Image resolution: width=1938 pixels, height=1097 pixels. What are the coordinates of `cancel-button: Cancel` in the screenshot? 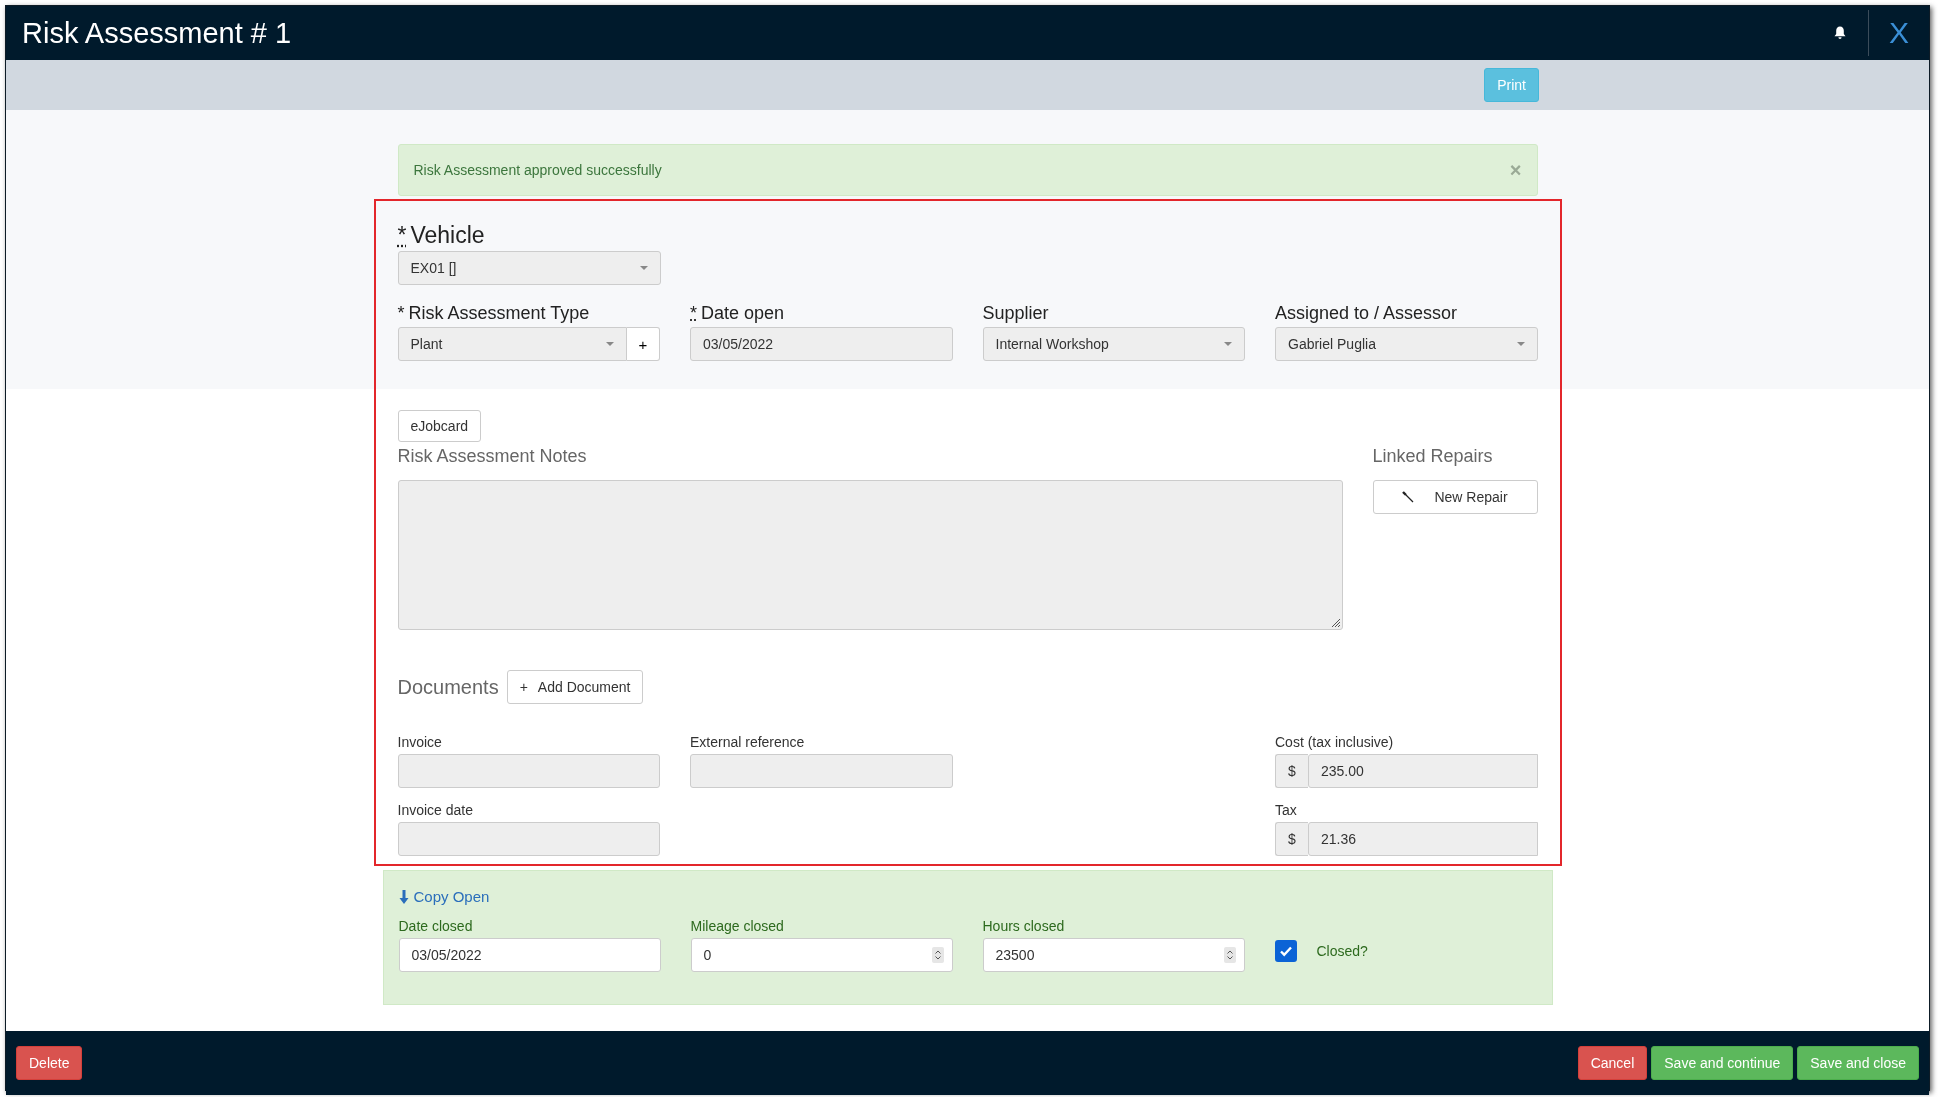 It's located at (1612, 1063).